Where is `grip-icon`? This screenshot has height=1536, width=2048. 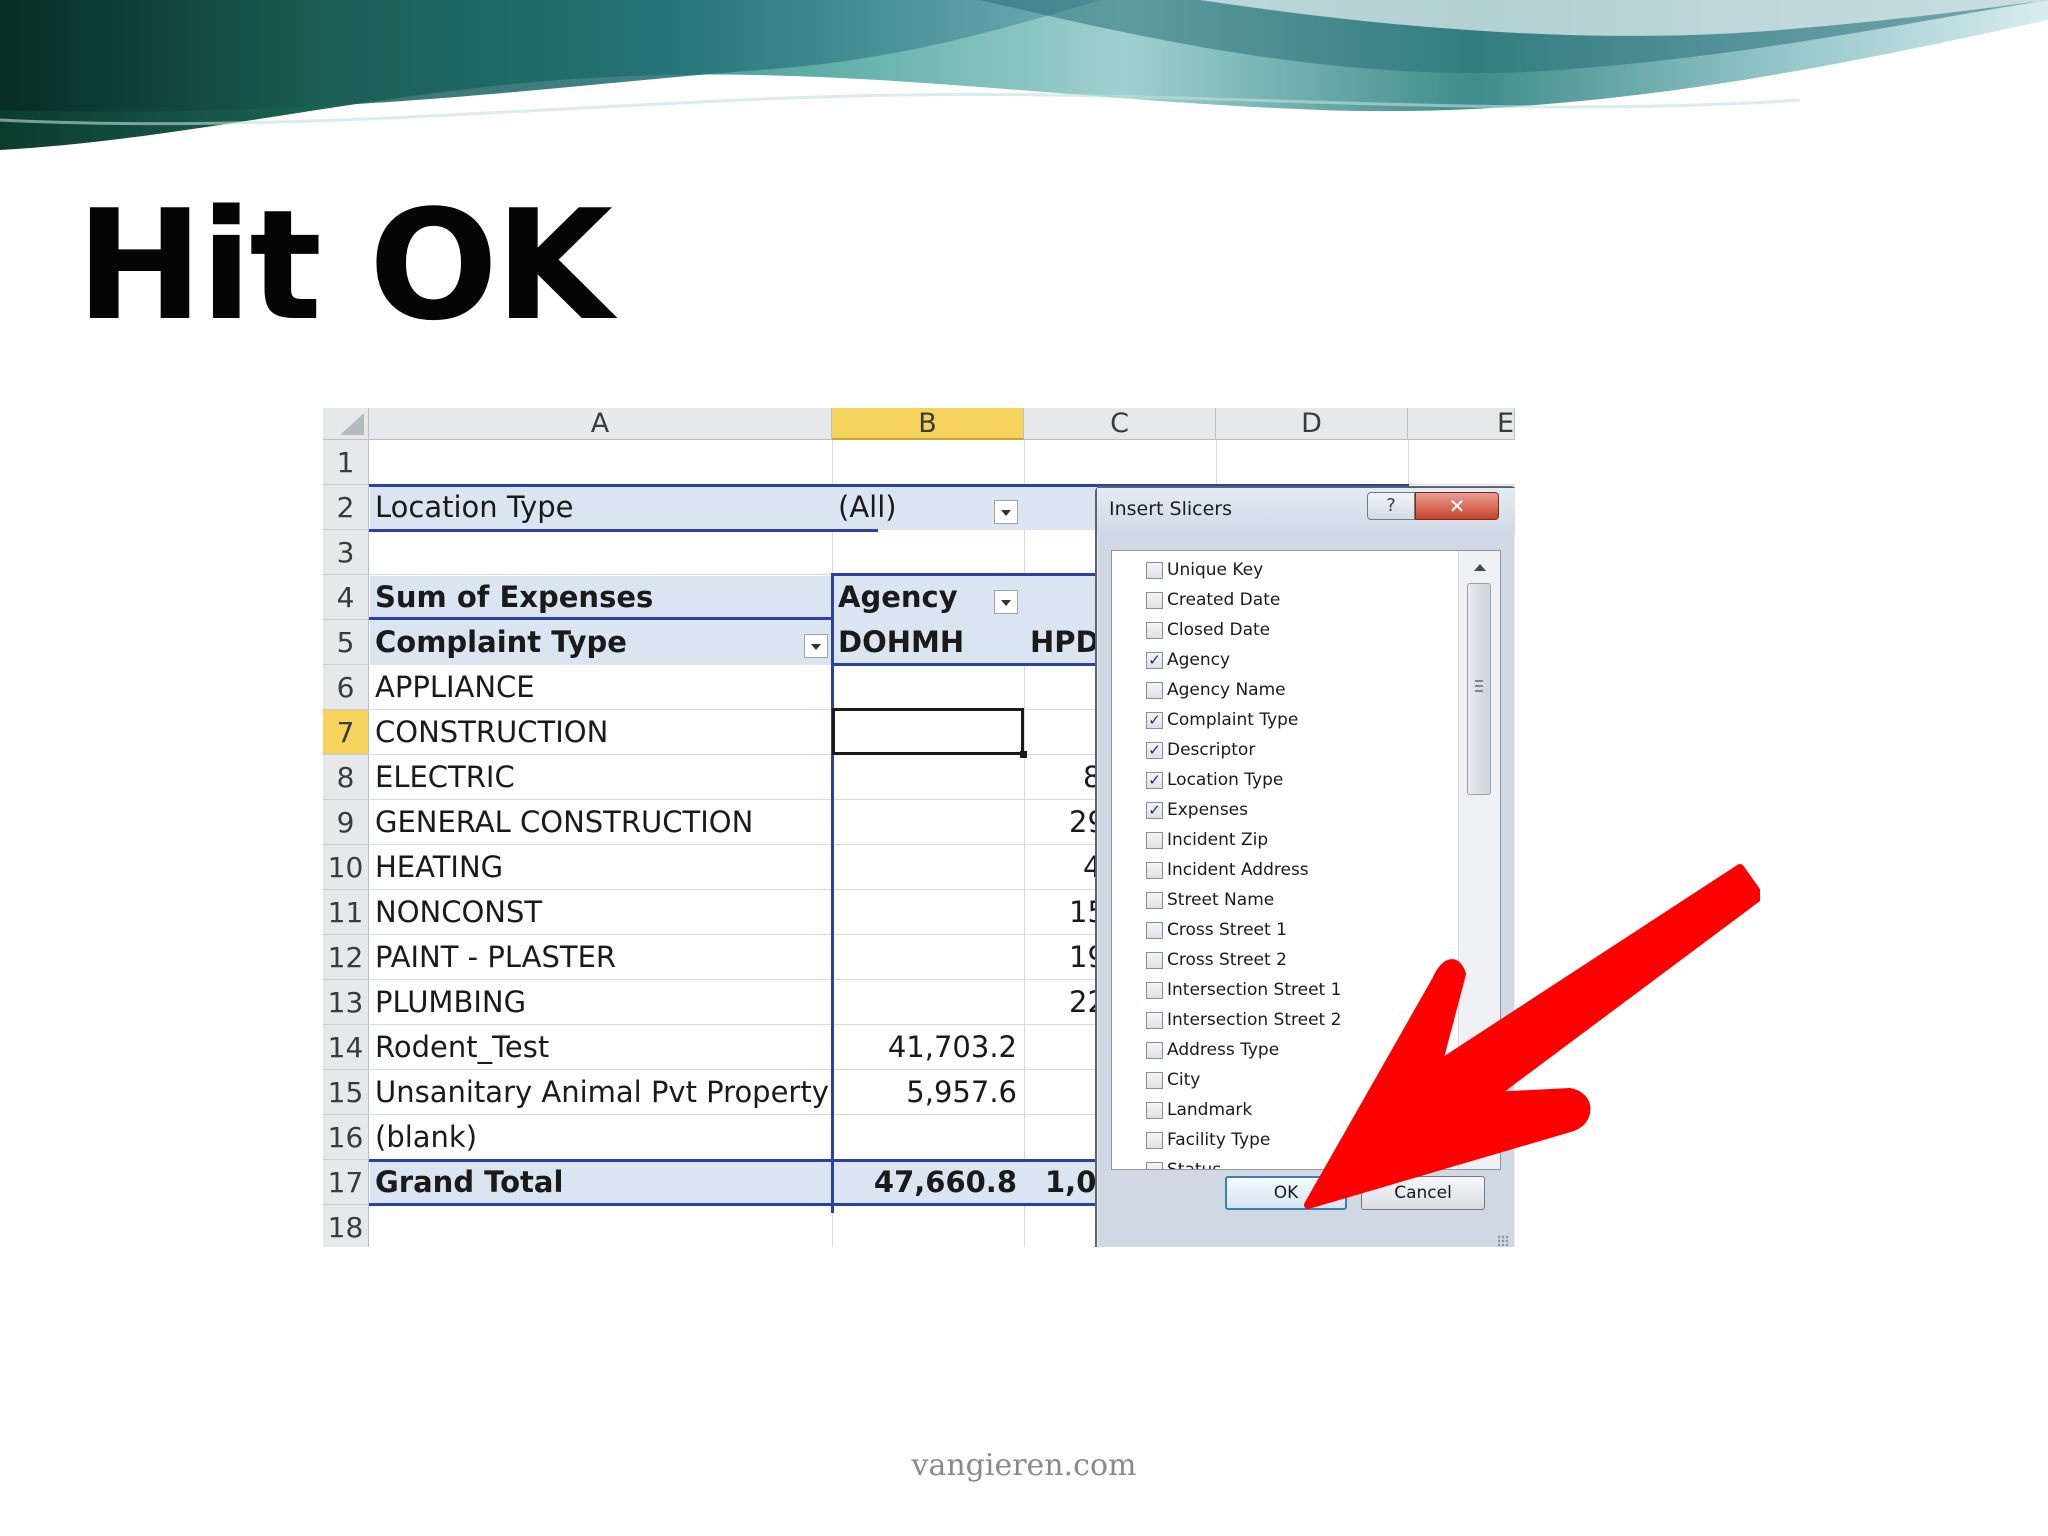 grip-icon is located at coordinates (1479, 686).